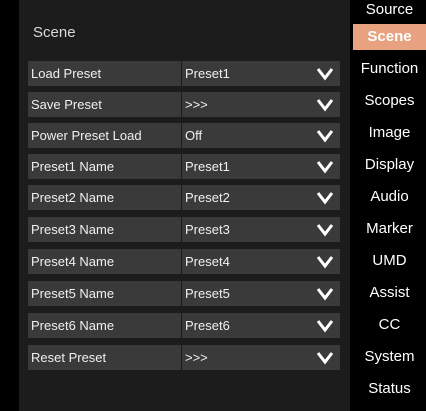 The width and height of the screenshot is (426, 411). What do you see at coordinates (104, 104) in the screenshot?
I see `row-label: Save Preset` at bounding box center [104, 104].